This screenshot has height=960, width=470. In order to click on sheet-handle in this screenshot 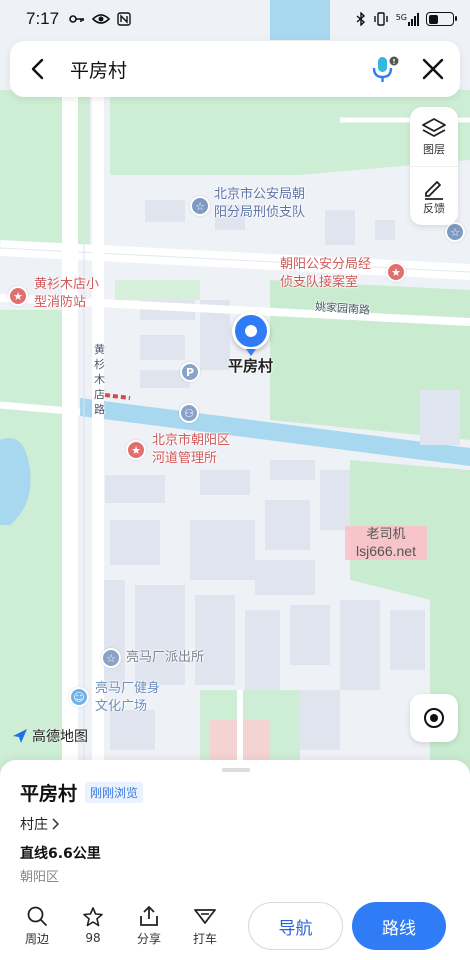, I will do `click(236, 770)`.